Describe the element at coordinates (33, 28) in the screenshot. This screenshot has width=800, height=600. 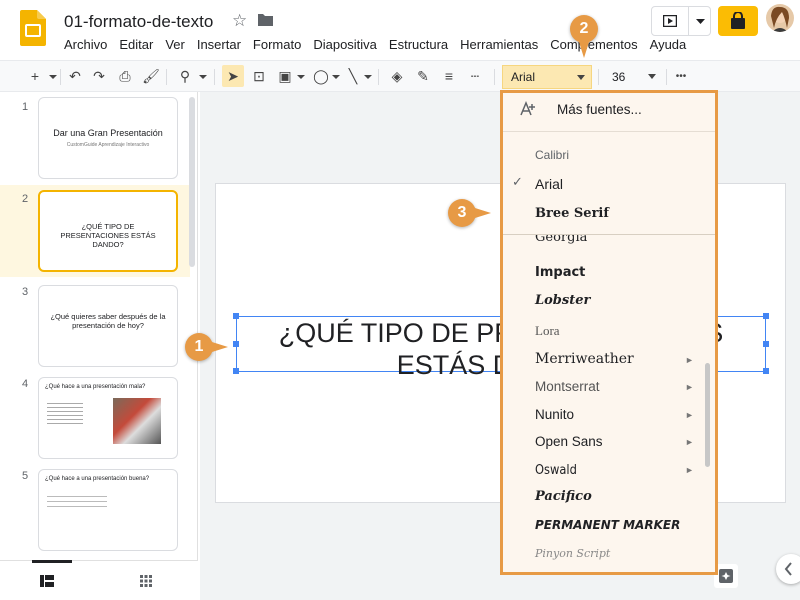
I see `slides-logo-icon` at that location.